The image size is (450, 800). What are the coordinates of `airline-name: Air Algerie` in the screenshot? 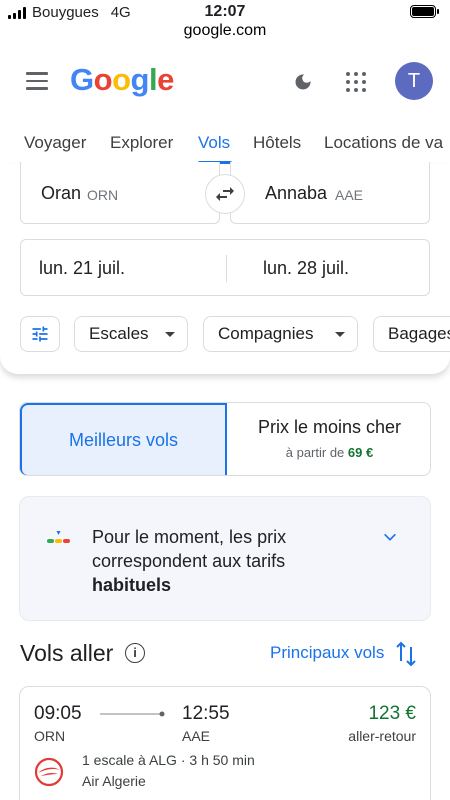 It's located at (114, 781).